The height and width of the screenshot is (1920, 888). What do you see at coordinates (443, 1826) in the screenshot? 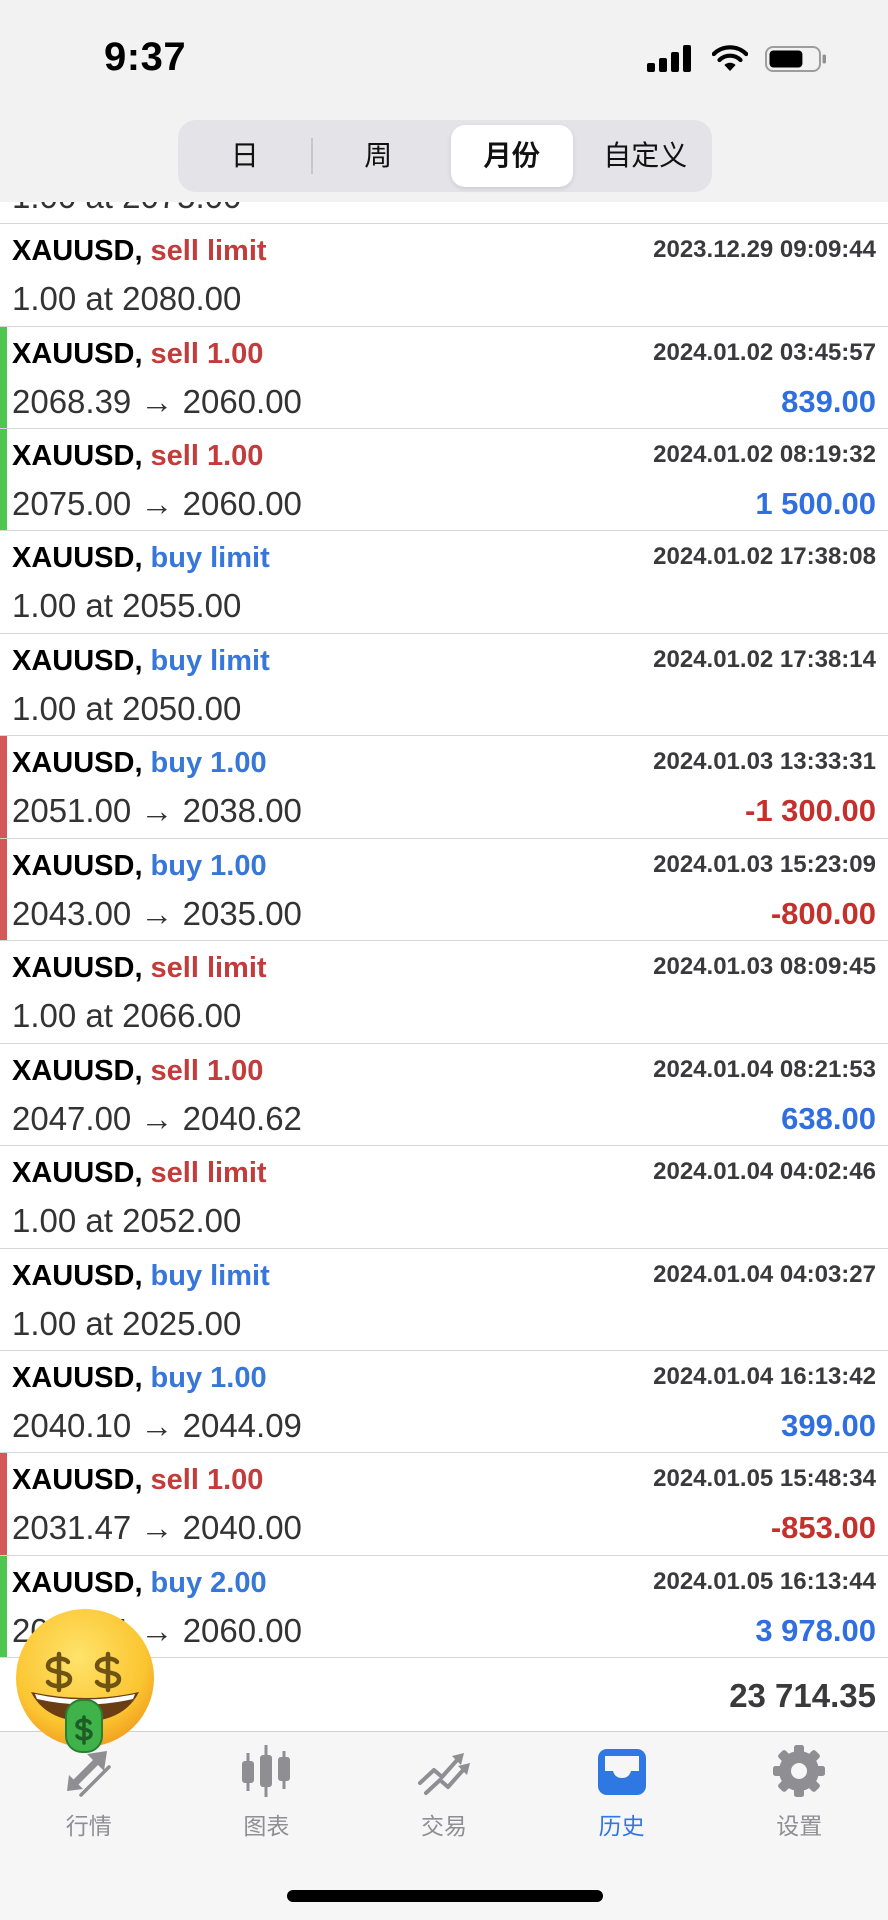
I see `tab-label-trade: 交易` at bounding box center [443, 1826].